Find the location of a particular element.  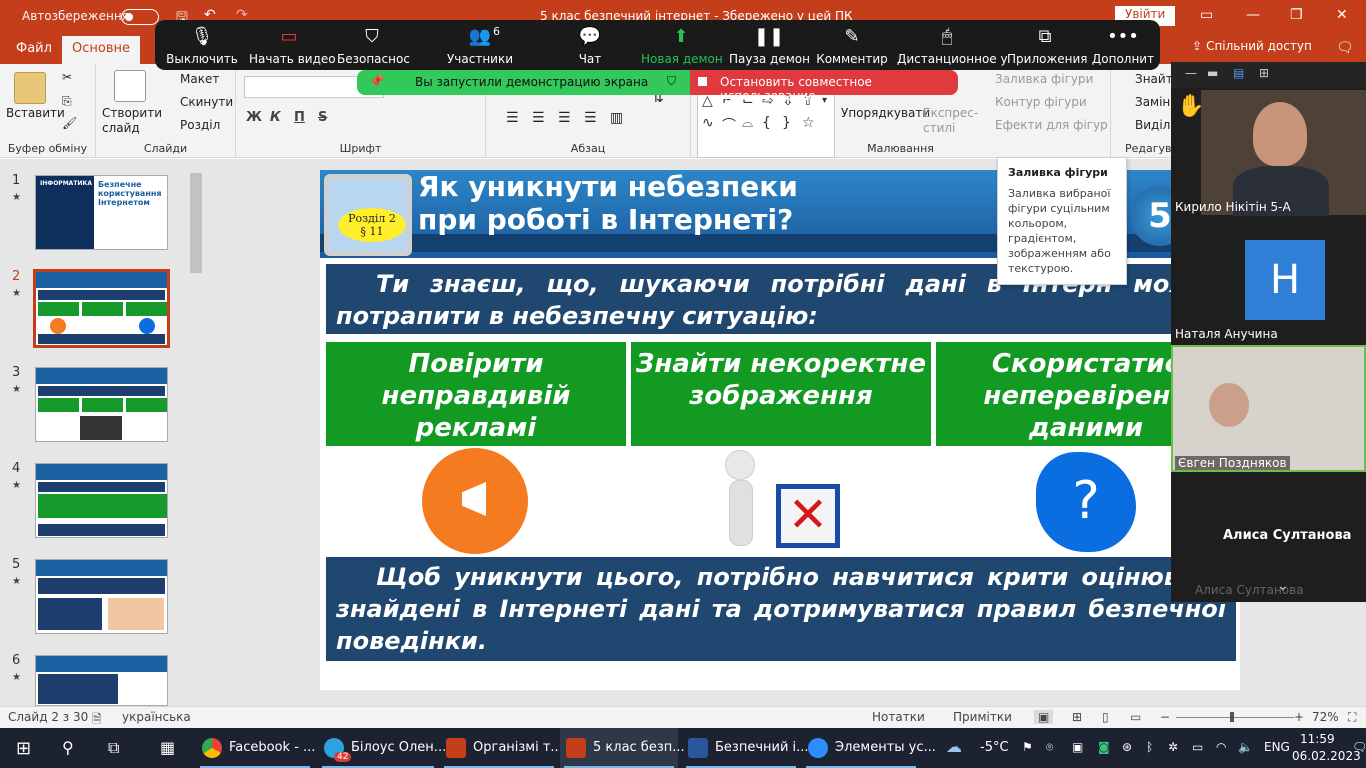

triangle-shape-icon: △ is located at coordinates (707, 101).